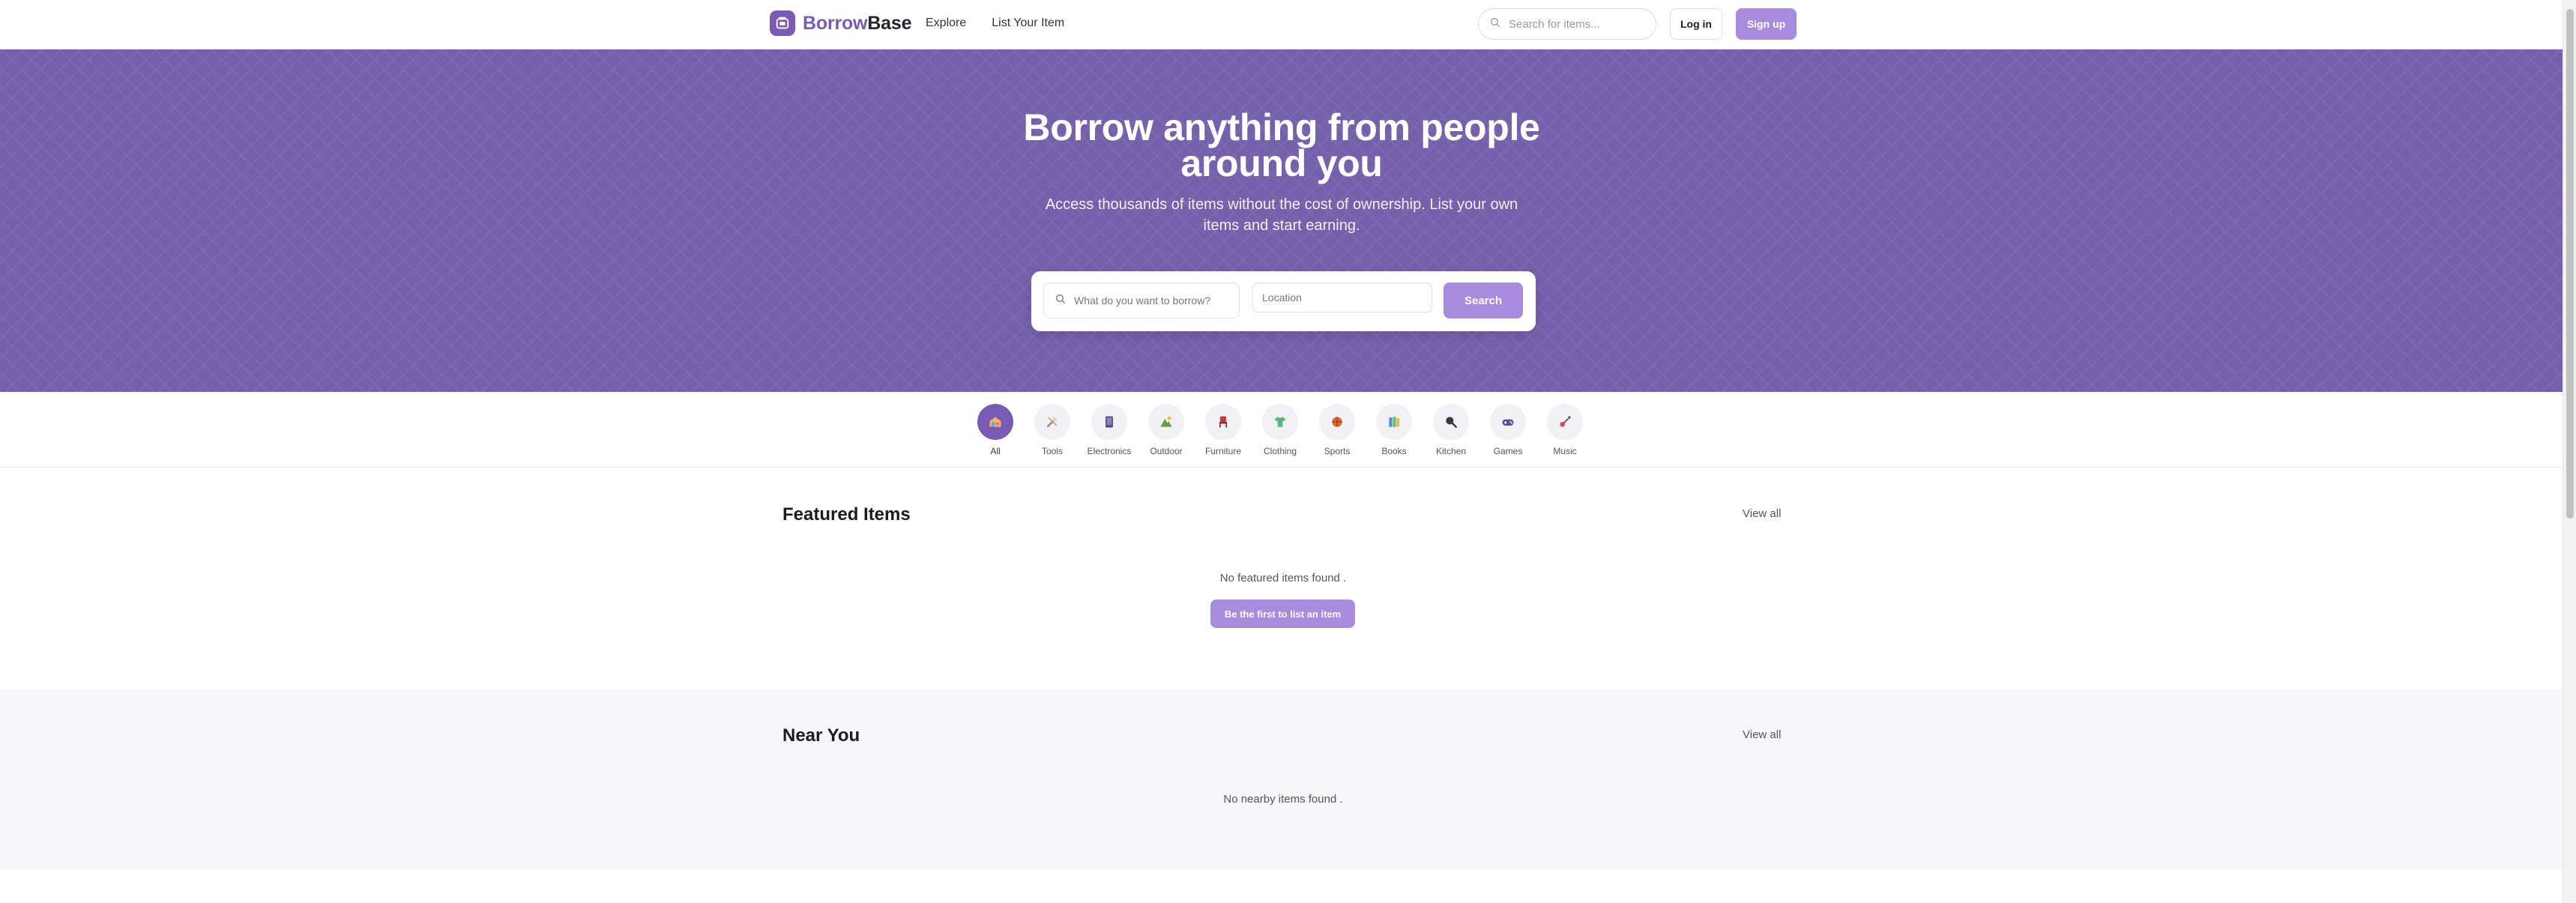  I want to click on logo-icon, so click(783, 23).